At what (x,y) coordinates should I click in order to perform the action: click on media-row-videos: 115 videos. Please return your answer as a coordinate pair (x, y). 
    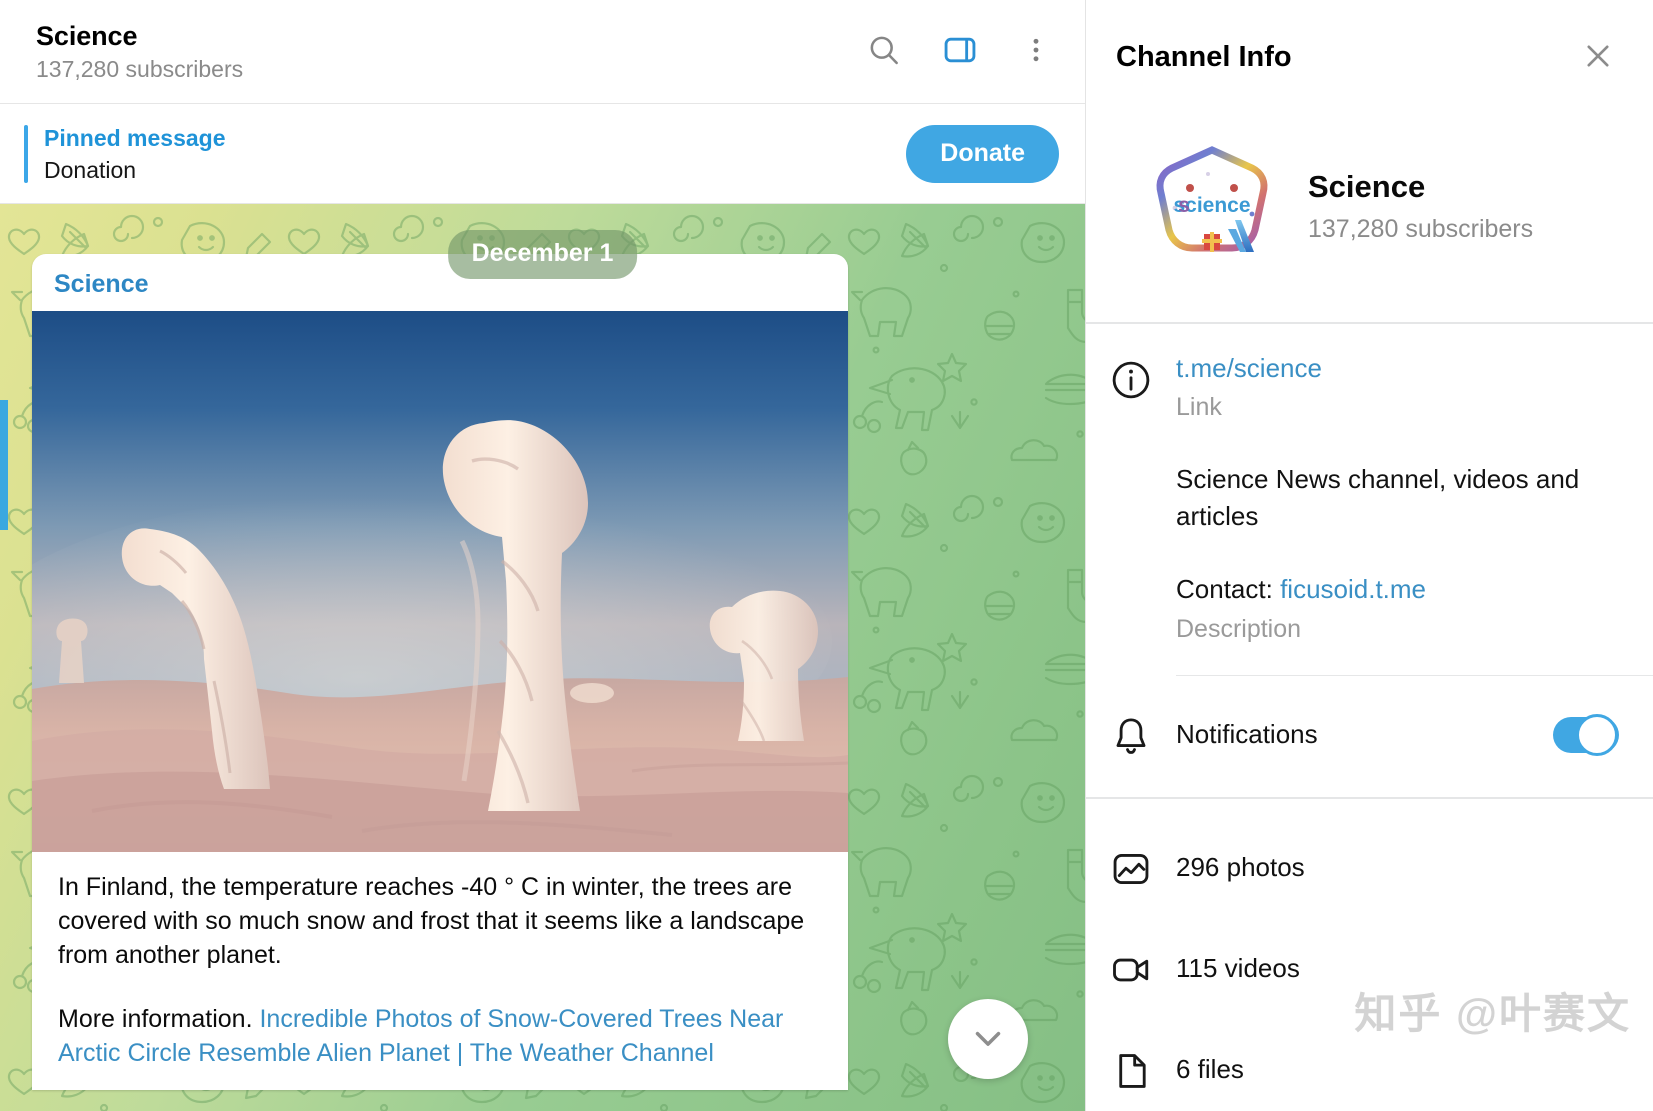
    Looking at the image, I should click on (1369, 990).